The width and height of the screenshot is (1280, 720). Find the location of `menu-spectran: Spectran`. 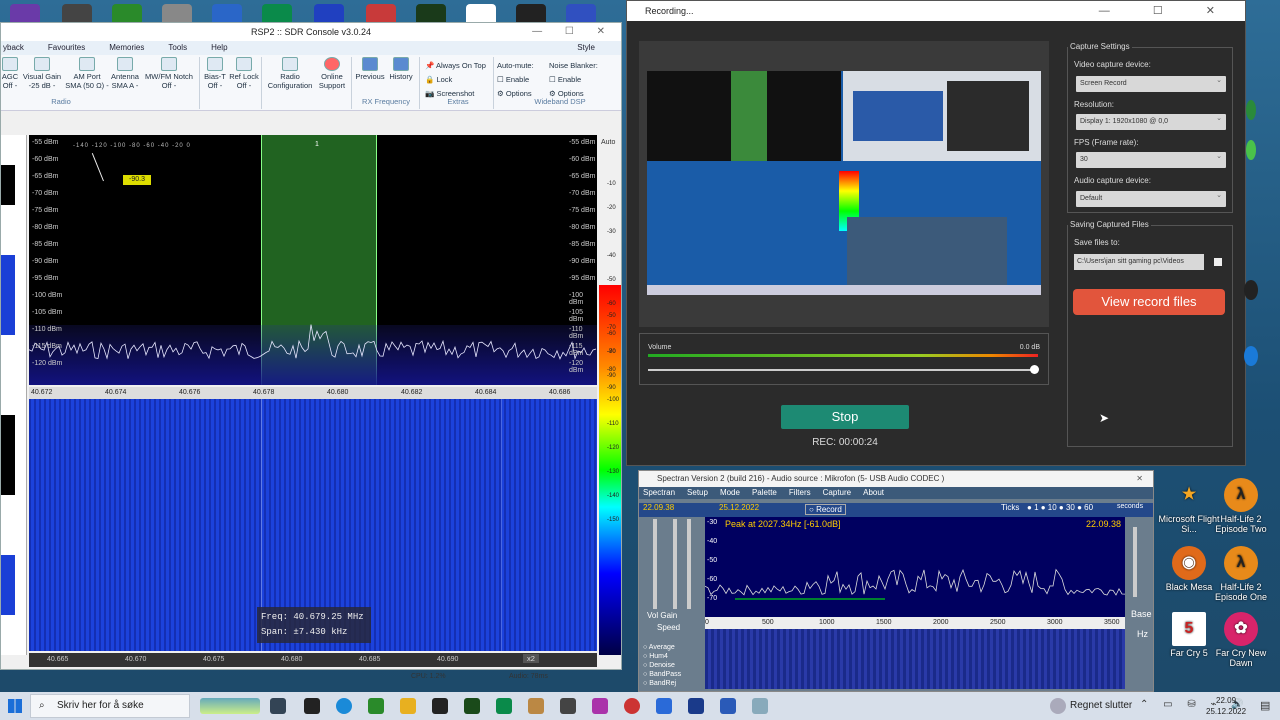

menu-spectran: Spectran is located at coordinates (659, 493).